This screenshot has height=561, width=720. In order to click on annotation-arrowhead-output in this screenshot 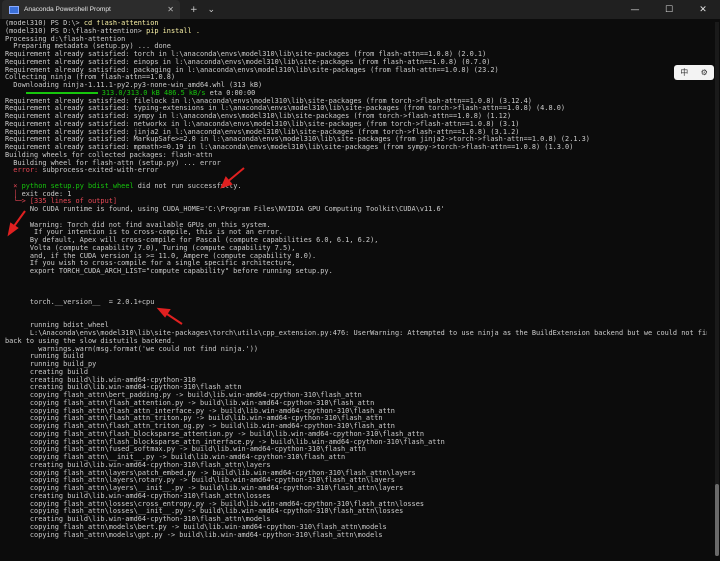, I will do `click(13, 229)`.